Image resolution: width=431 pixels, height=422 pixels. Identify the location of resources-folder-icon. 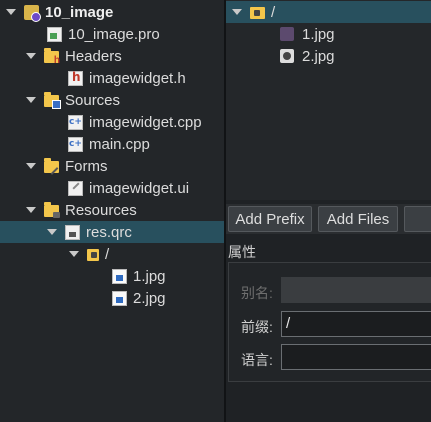
(52, 210).